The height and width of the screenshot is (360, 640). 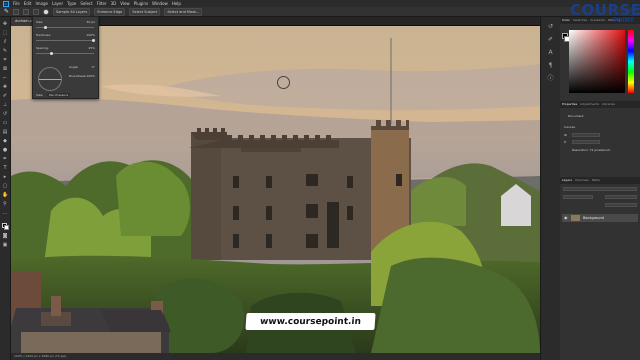 I want to click on properties-canvas-label: Canvas, so click(x=570, y=127).